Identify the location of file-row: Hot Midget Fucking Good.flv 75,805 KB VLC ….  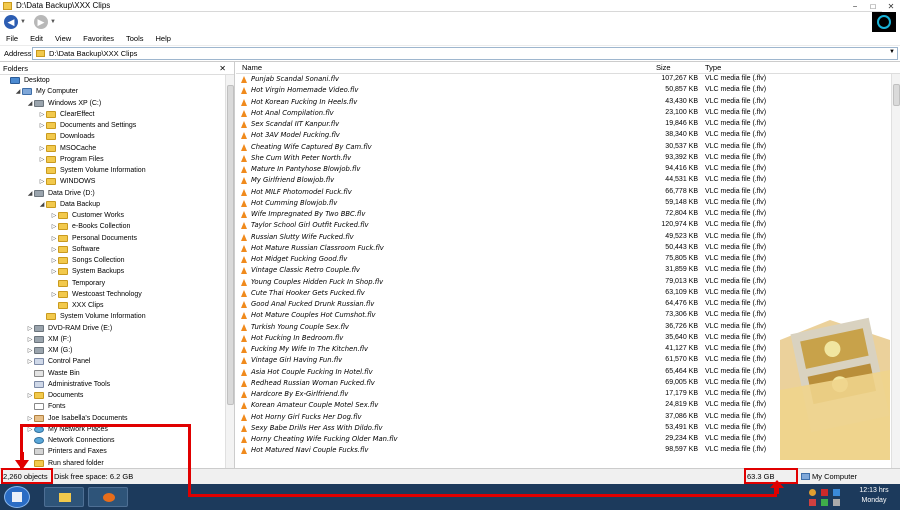
(568, 259).